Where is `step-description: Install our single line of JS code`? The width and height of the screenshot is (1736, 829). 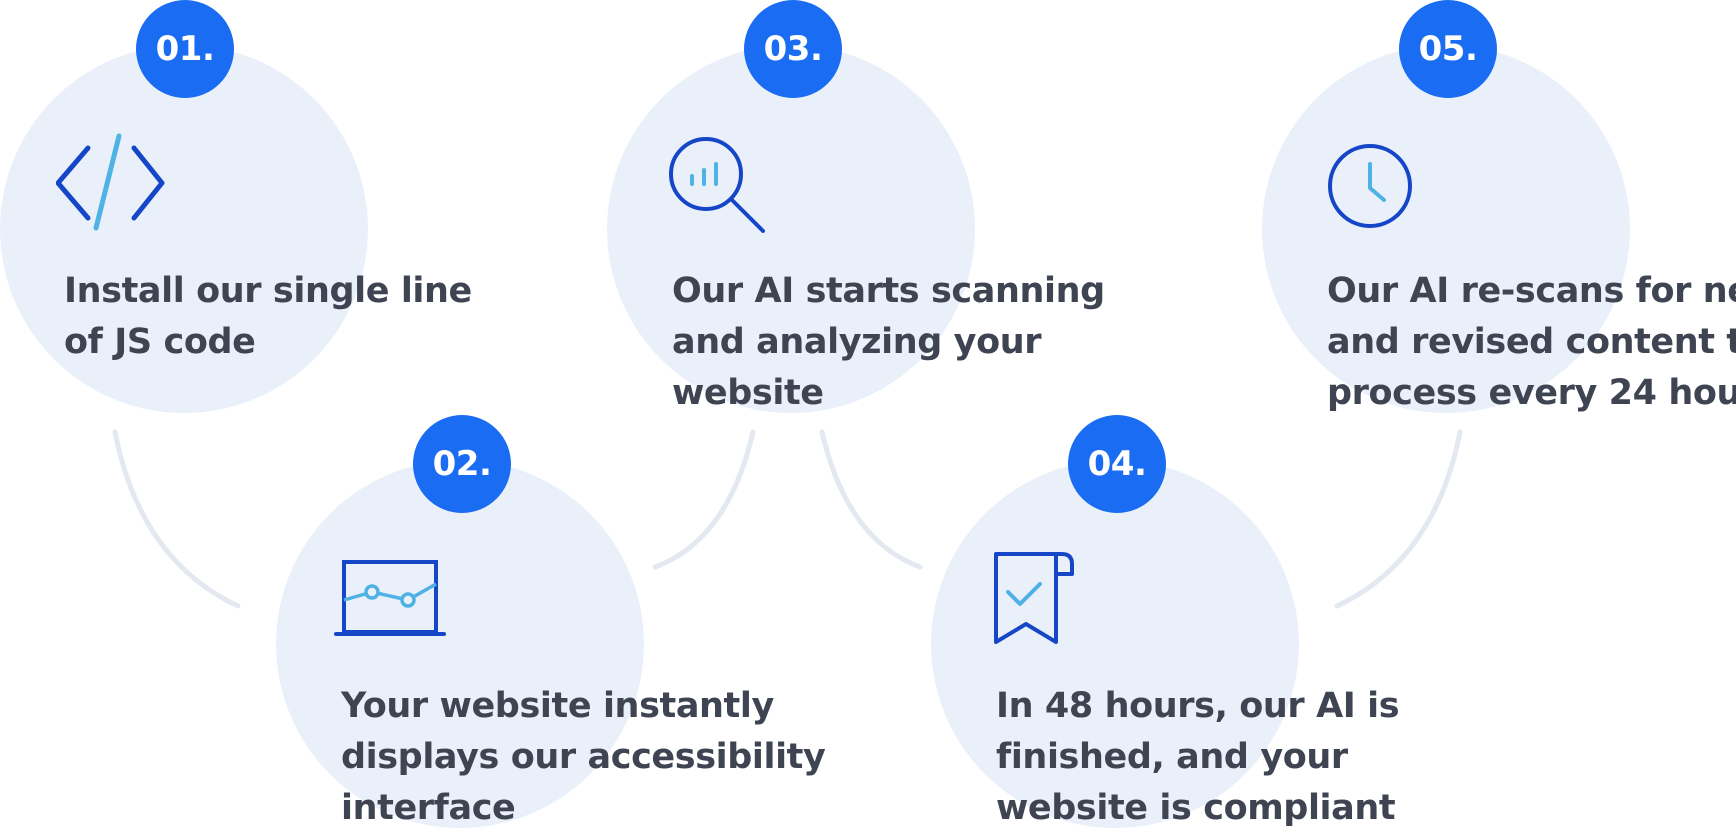 step-description: Install our single line of JS code is located at coordinates (268, 317).